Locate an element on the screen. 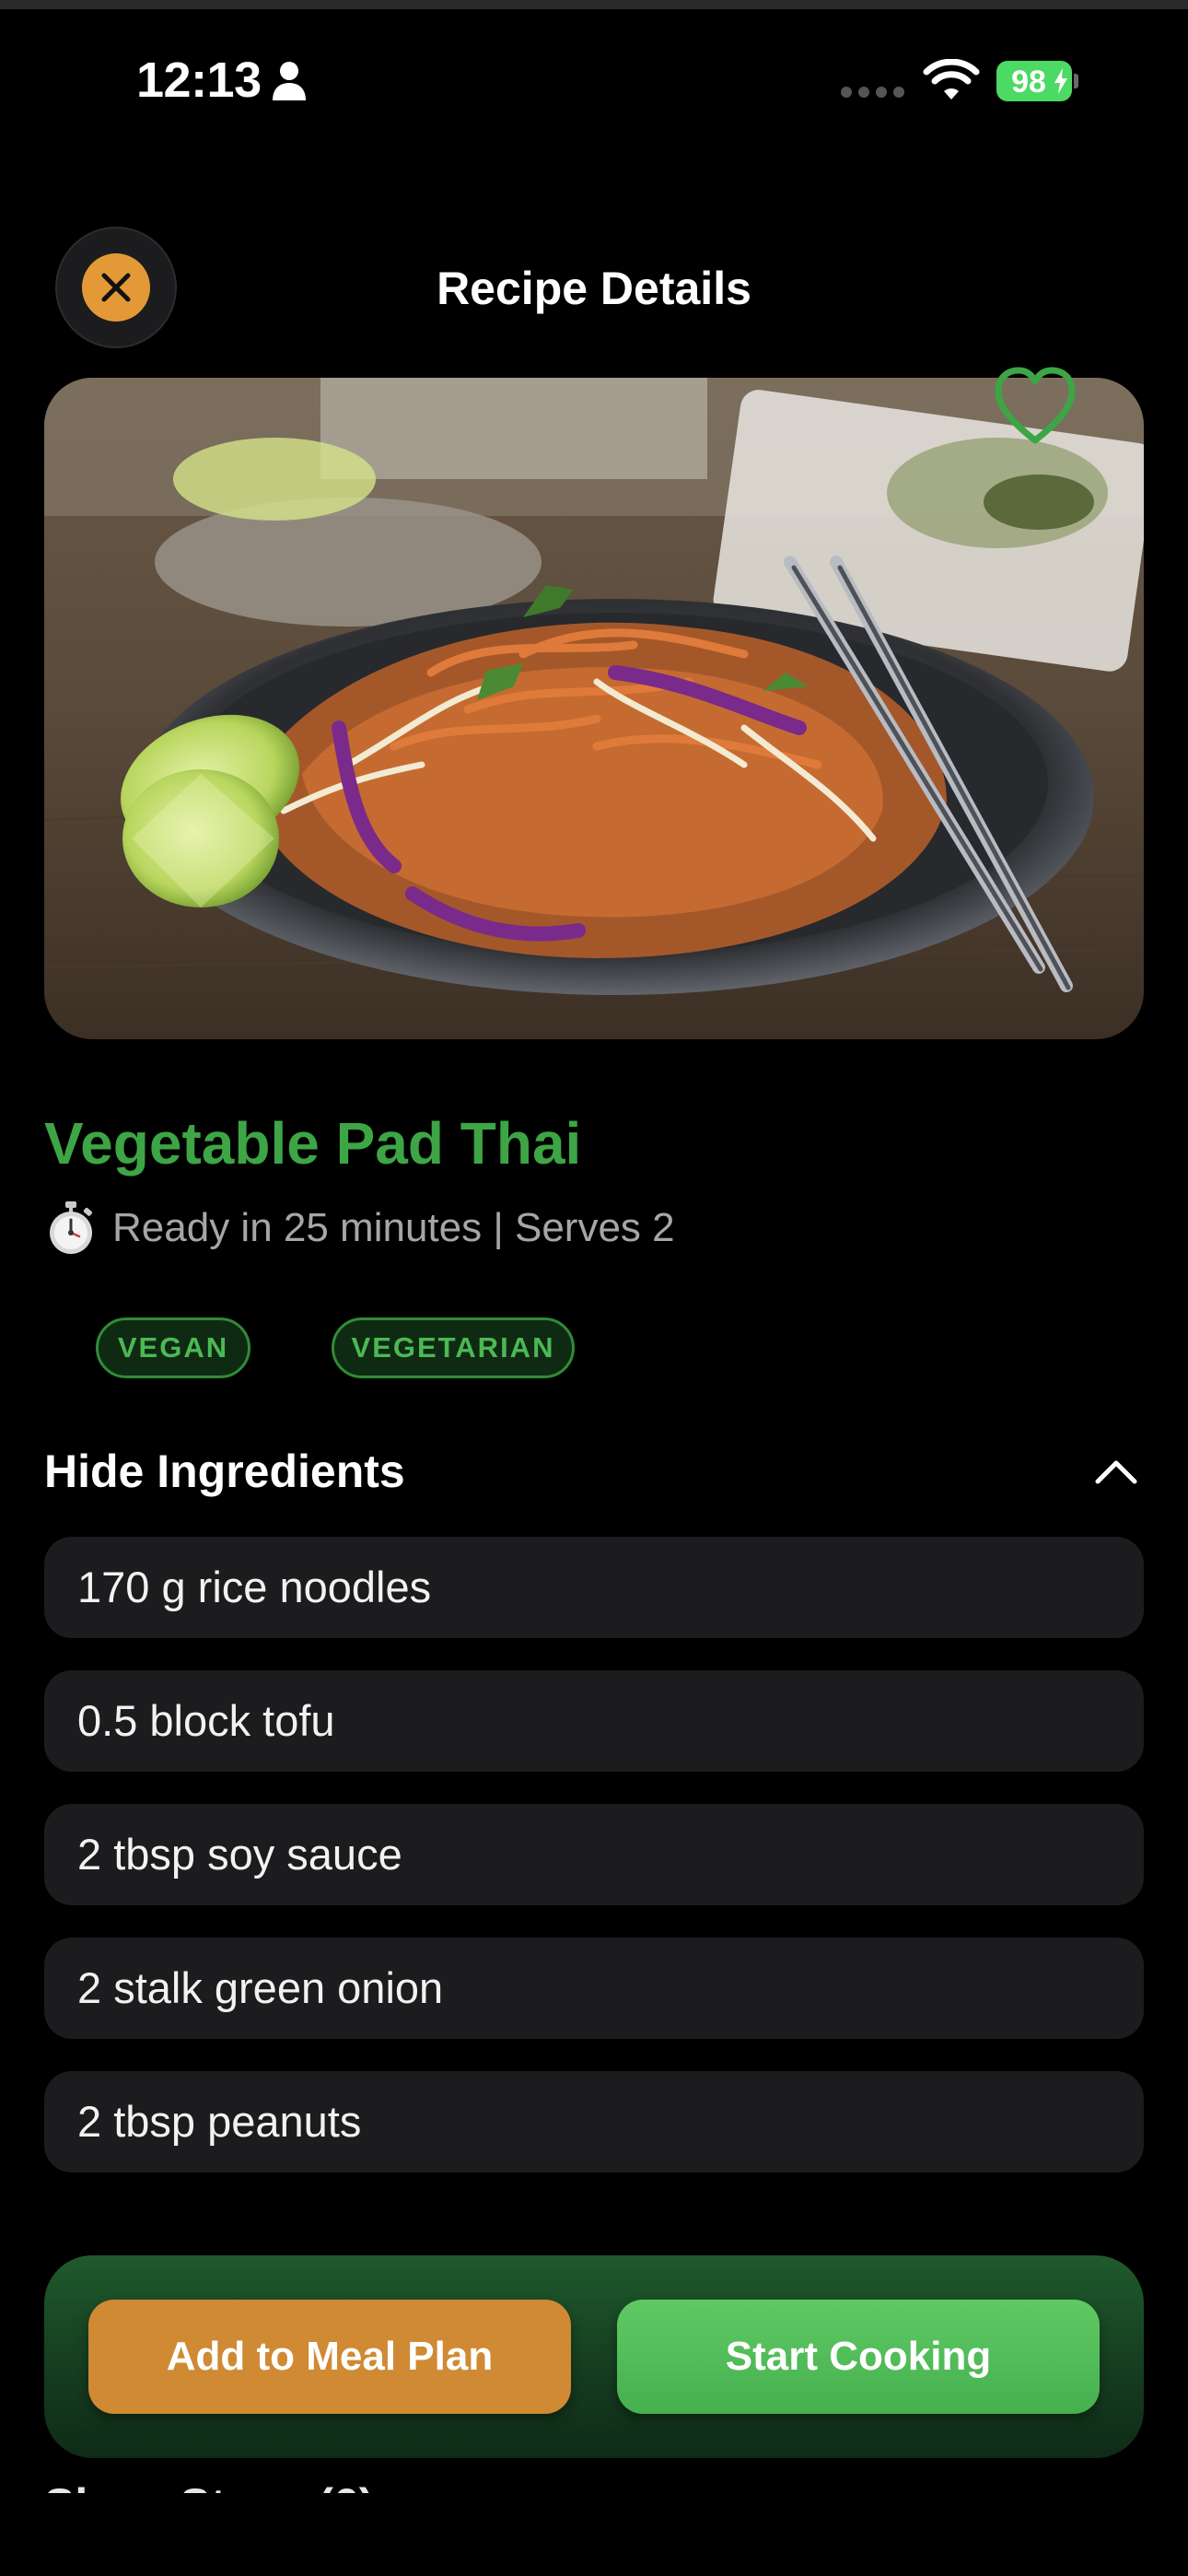 This screenshot has width=1188, height=2576. battery-cap is located at coordinates (1076, 81).